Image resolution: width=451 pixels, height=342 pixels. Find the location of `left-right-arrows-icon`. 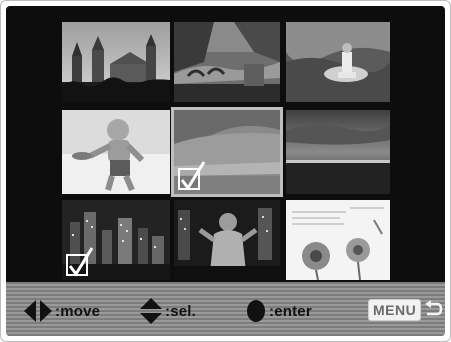

left-right-arrows-icon is located at coordinates (38, 311).